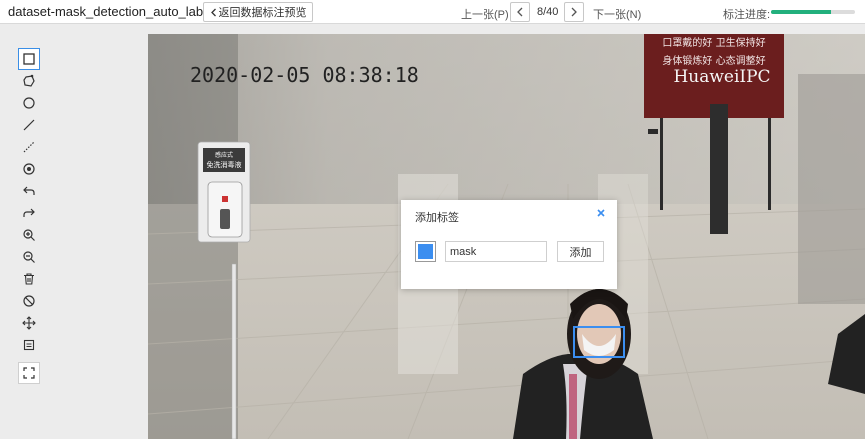 The width and height of the screenshot is (865, 439). I want to click on timestamp-overlay: 2020-02-05 08:38:18, so click(304, 75).